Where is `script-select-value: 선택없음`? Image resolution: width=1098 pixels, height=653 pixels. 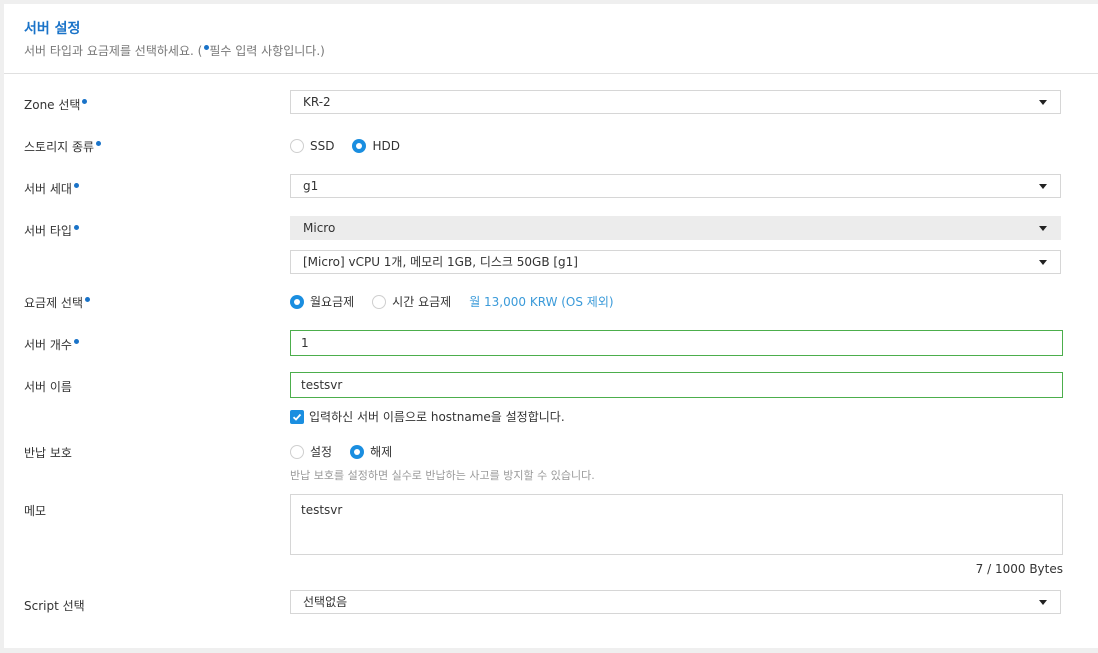 script-select-value: 선택없음 is located at coordinates (325, 602).